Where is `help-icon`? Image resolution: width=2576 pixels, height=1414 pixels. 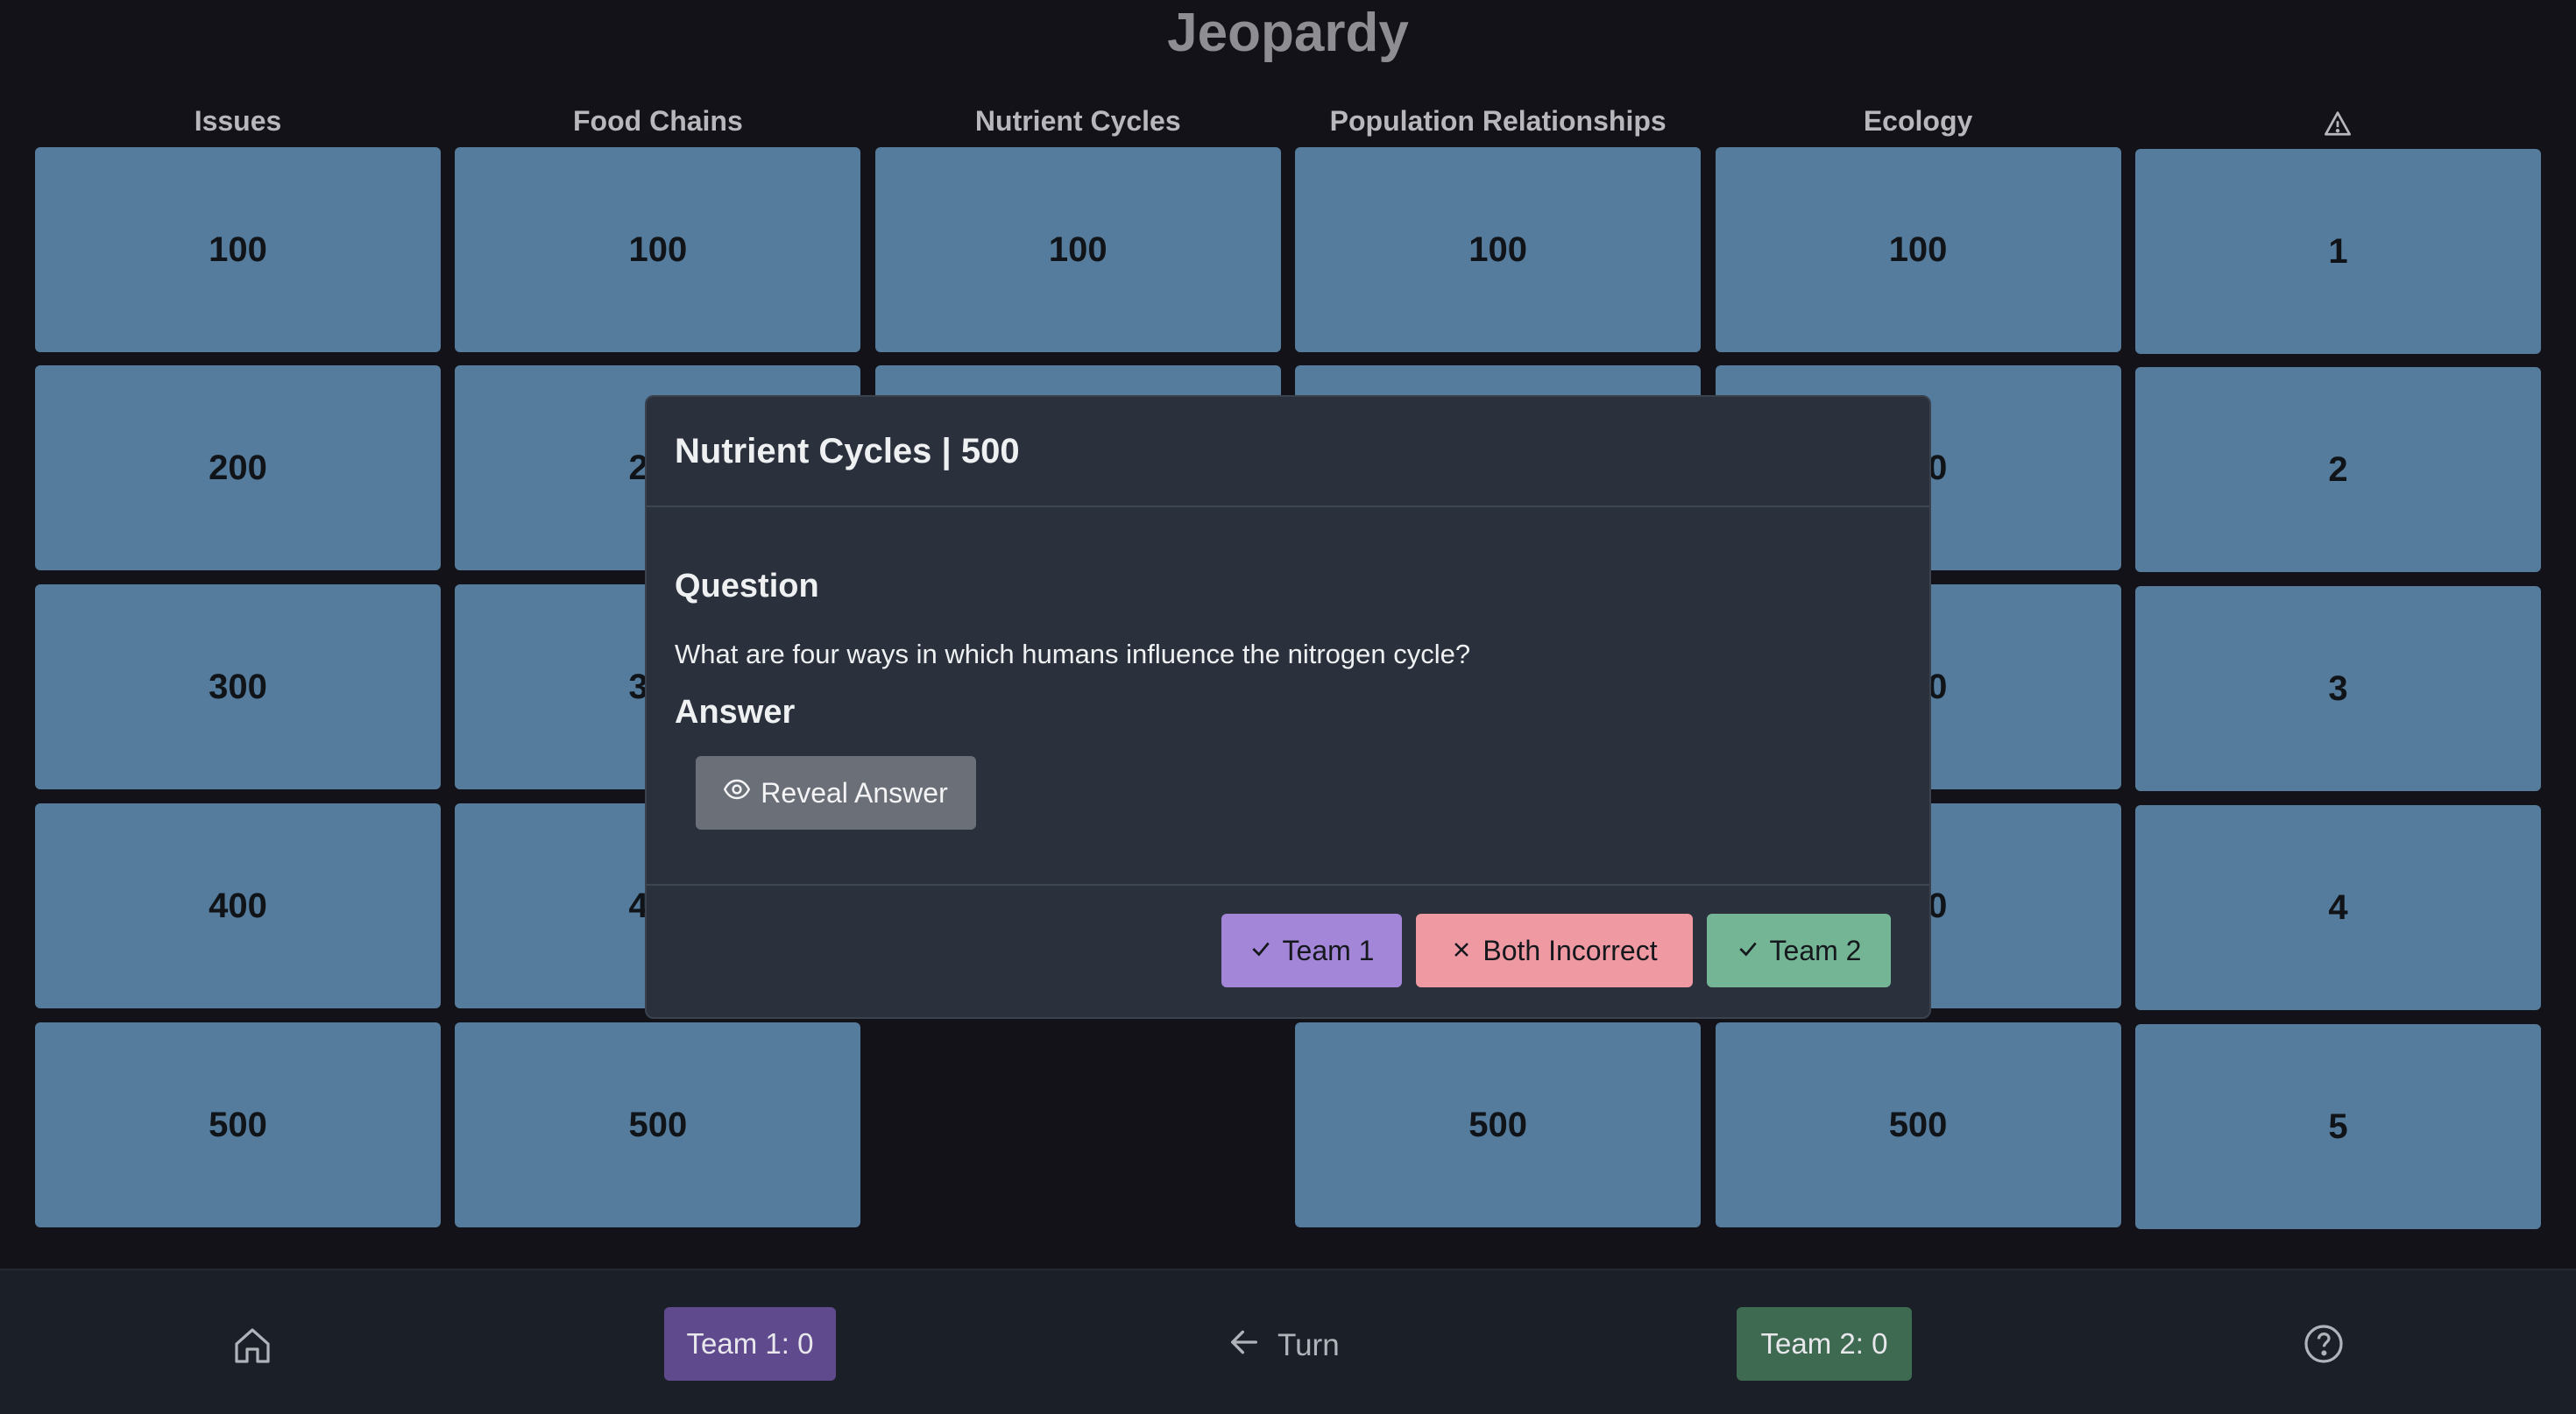 help-icon is located at coordinates (2324, 1346).